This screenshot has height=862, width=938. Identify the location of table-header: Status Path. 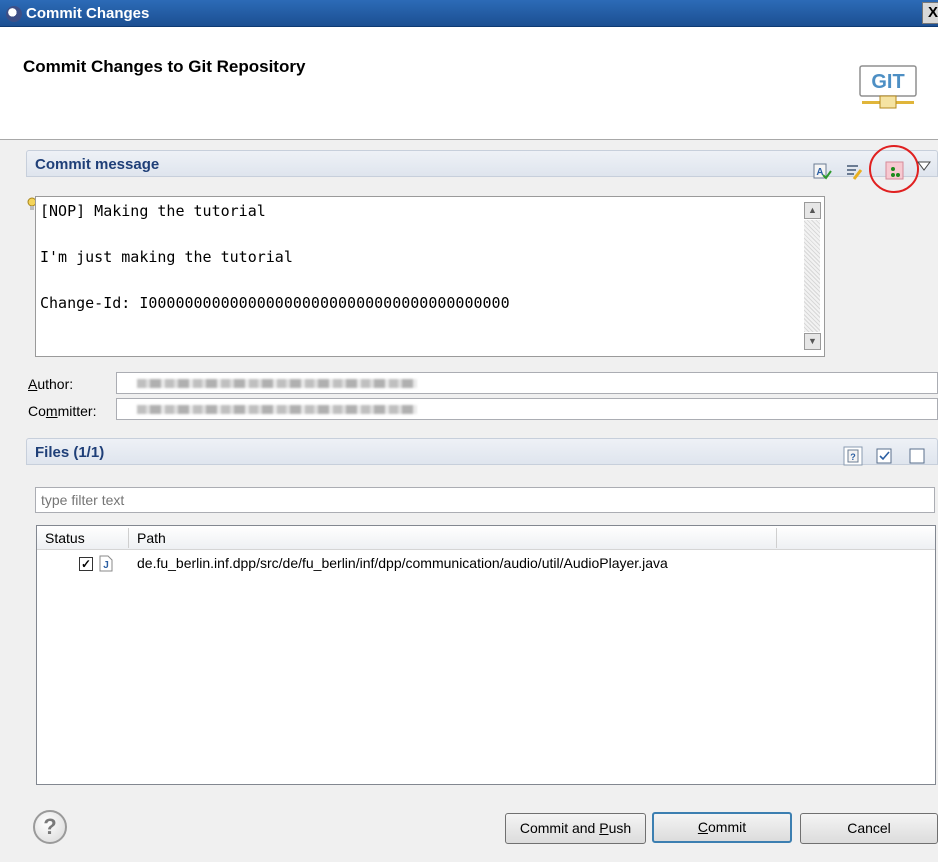
(486, 538).